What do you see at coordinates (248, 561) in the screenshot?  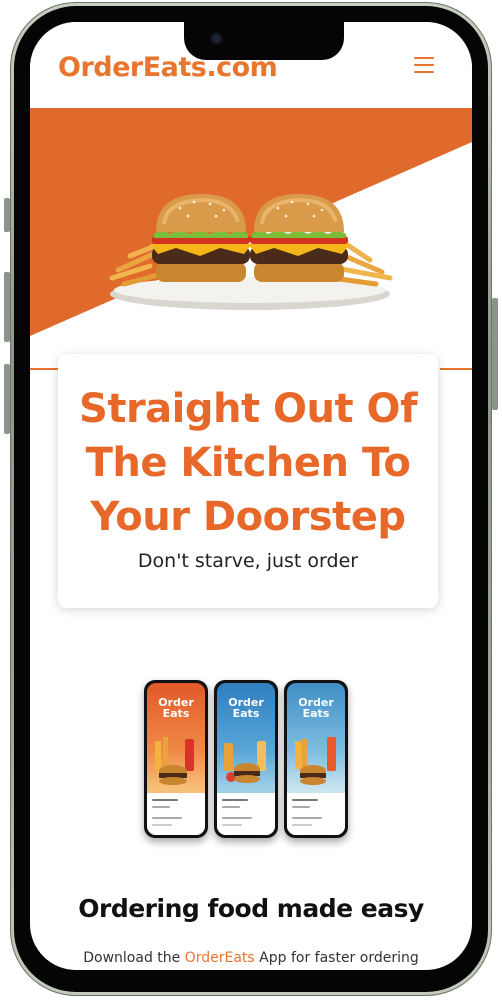 I see `hero-tagline: Don't starve, just order` at bounding box center [248, 561].